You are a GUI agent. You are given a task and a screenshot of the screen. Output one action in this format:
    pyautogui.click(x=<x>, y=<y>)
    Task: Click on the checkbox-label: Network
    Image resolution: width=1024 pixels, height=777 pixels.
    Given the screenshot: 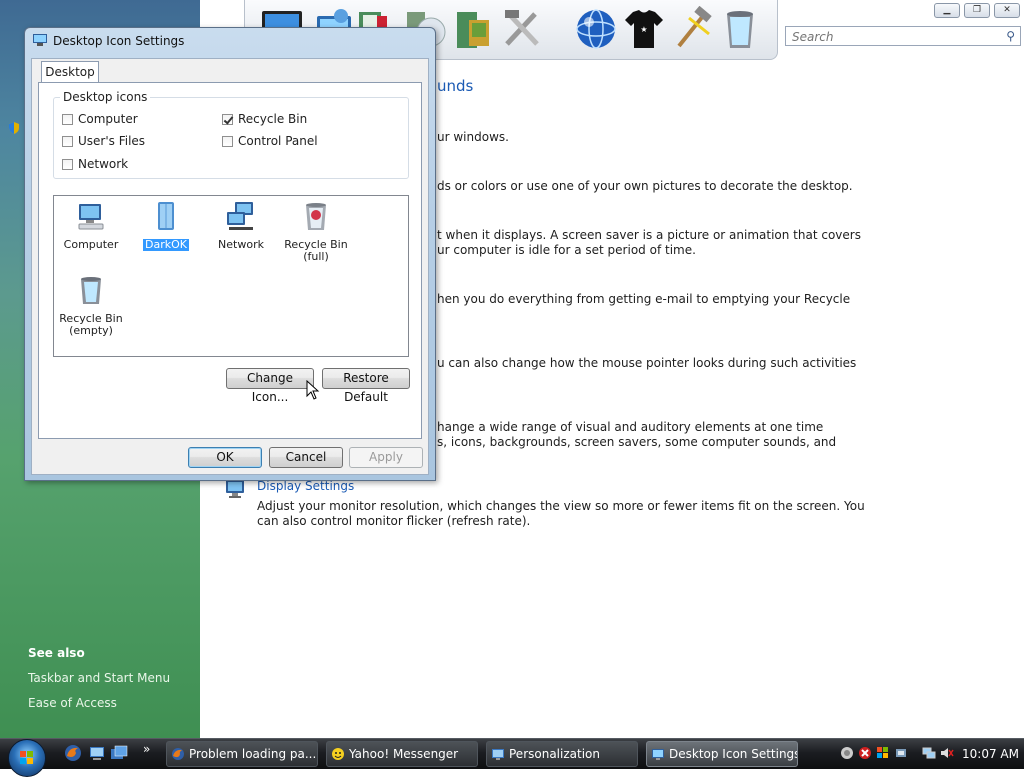 What is the action you would take?
    pyautogui.click(x=103, y=164)
    